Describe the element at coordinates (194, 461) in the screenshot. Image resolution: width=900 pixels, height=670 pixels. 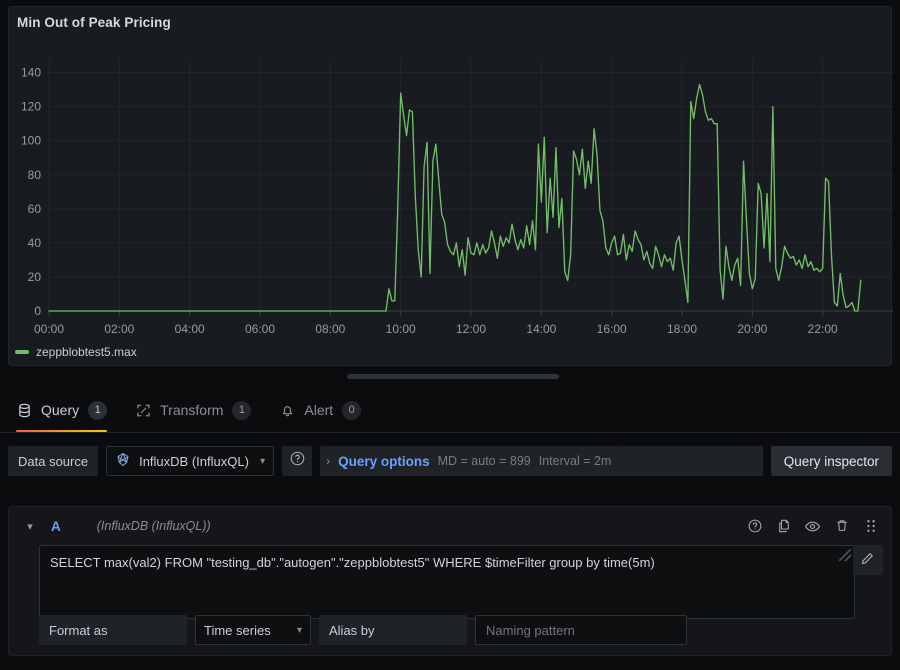
I see `datasource-selected-value: InfluxDB (InfluxQL)` at that location.